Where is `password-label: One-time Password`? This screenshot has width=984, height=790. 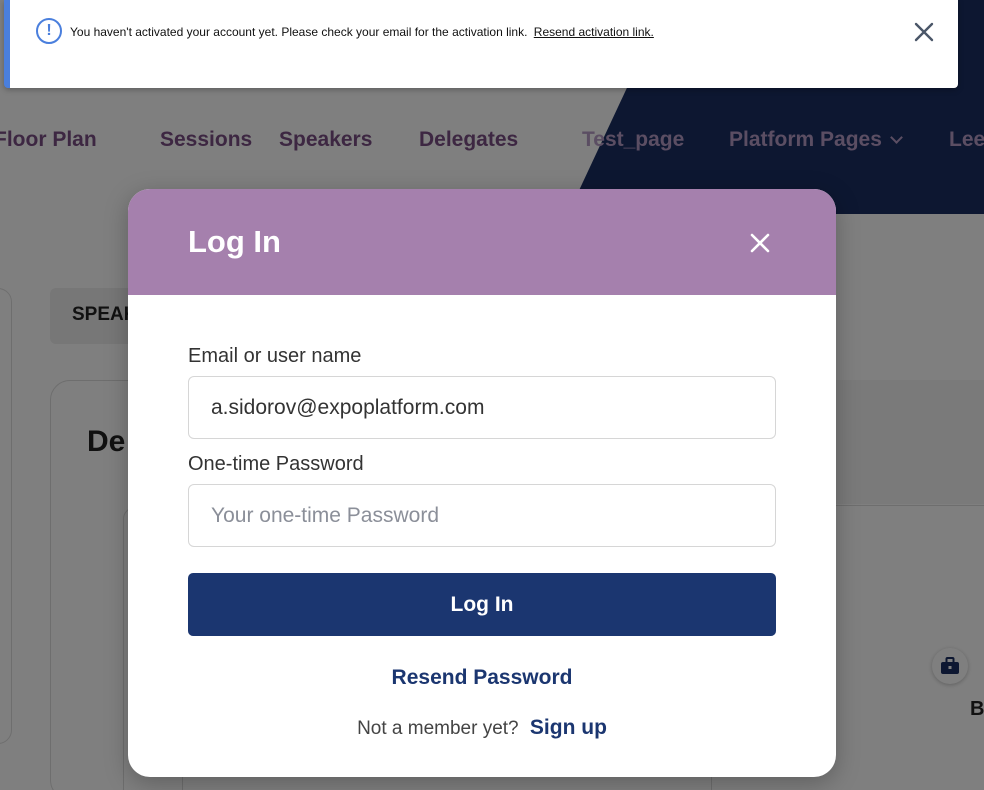 password-label: One-time Password is located at coordinates (276, 464).